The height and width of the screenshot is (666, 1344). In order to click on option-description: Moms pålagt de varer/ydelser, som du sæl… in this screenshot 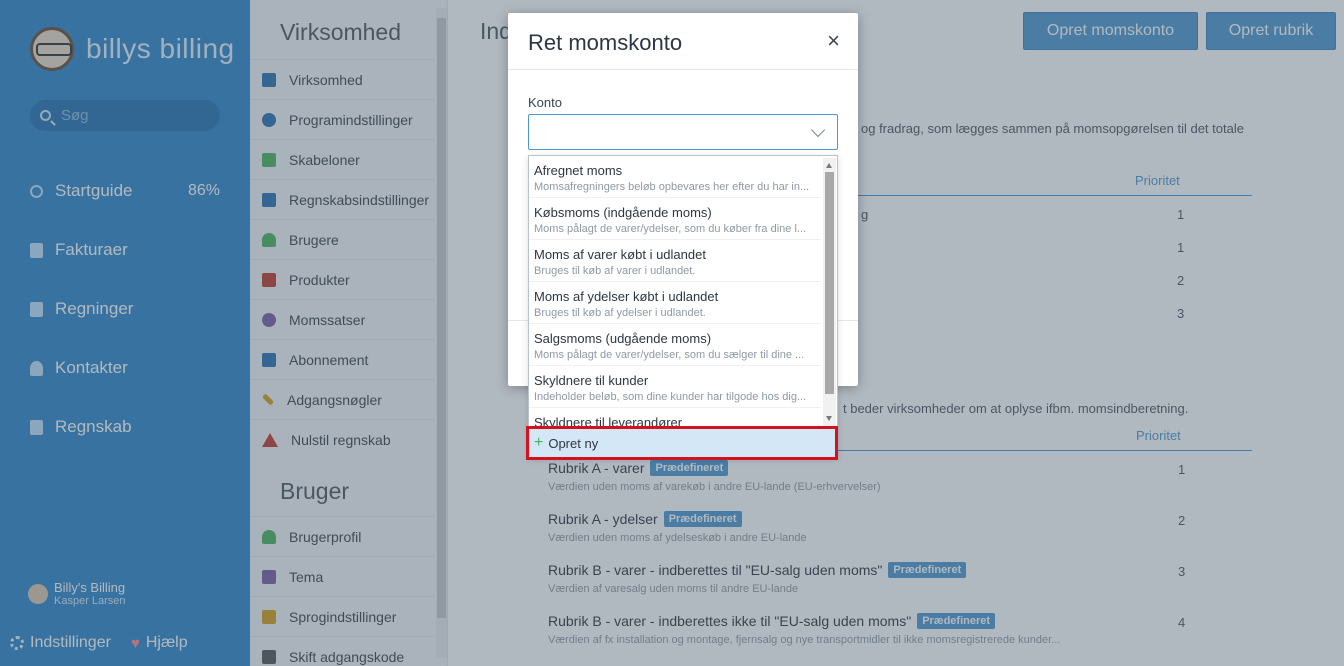, I will do `click(669, 355)`.